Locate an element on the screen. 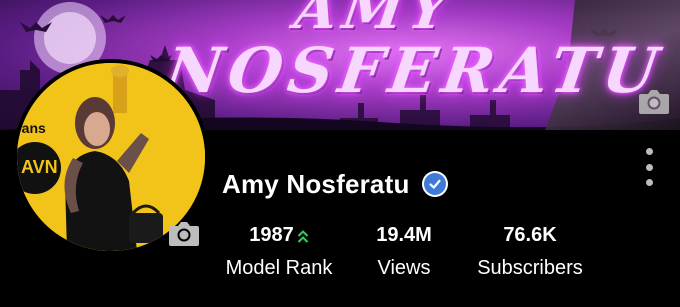 Image resolution: width=680 pixels, height=307 pixels. more-options-button is located at coordinates (649, 167).